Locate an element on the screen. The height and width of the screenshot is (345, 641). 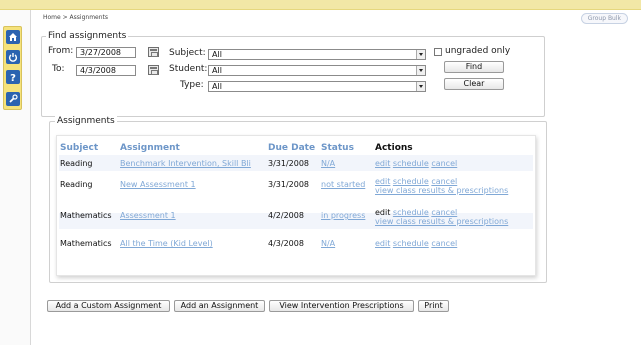
due-date-column-header: Due Date is located at coordinates (291, 148).